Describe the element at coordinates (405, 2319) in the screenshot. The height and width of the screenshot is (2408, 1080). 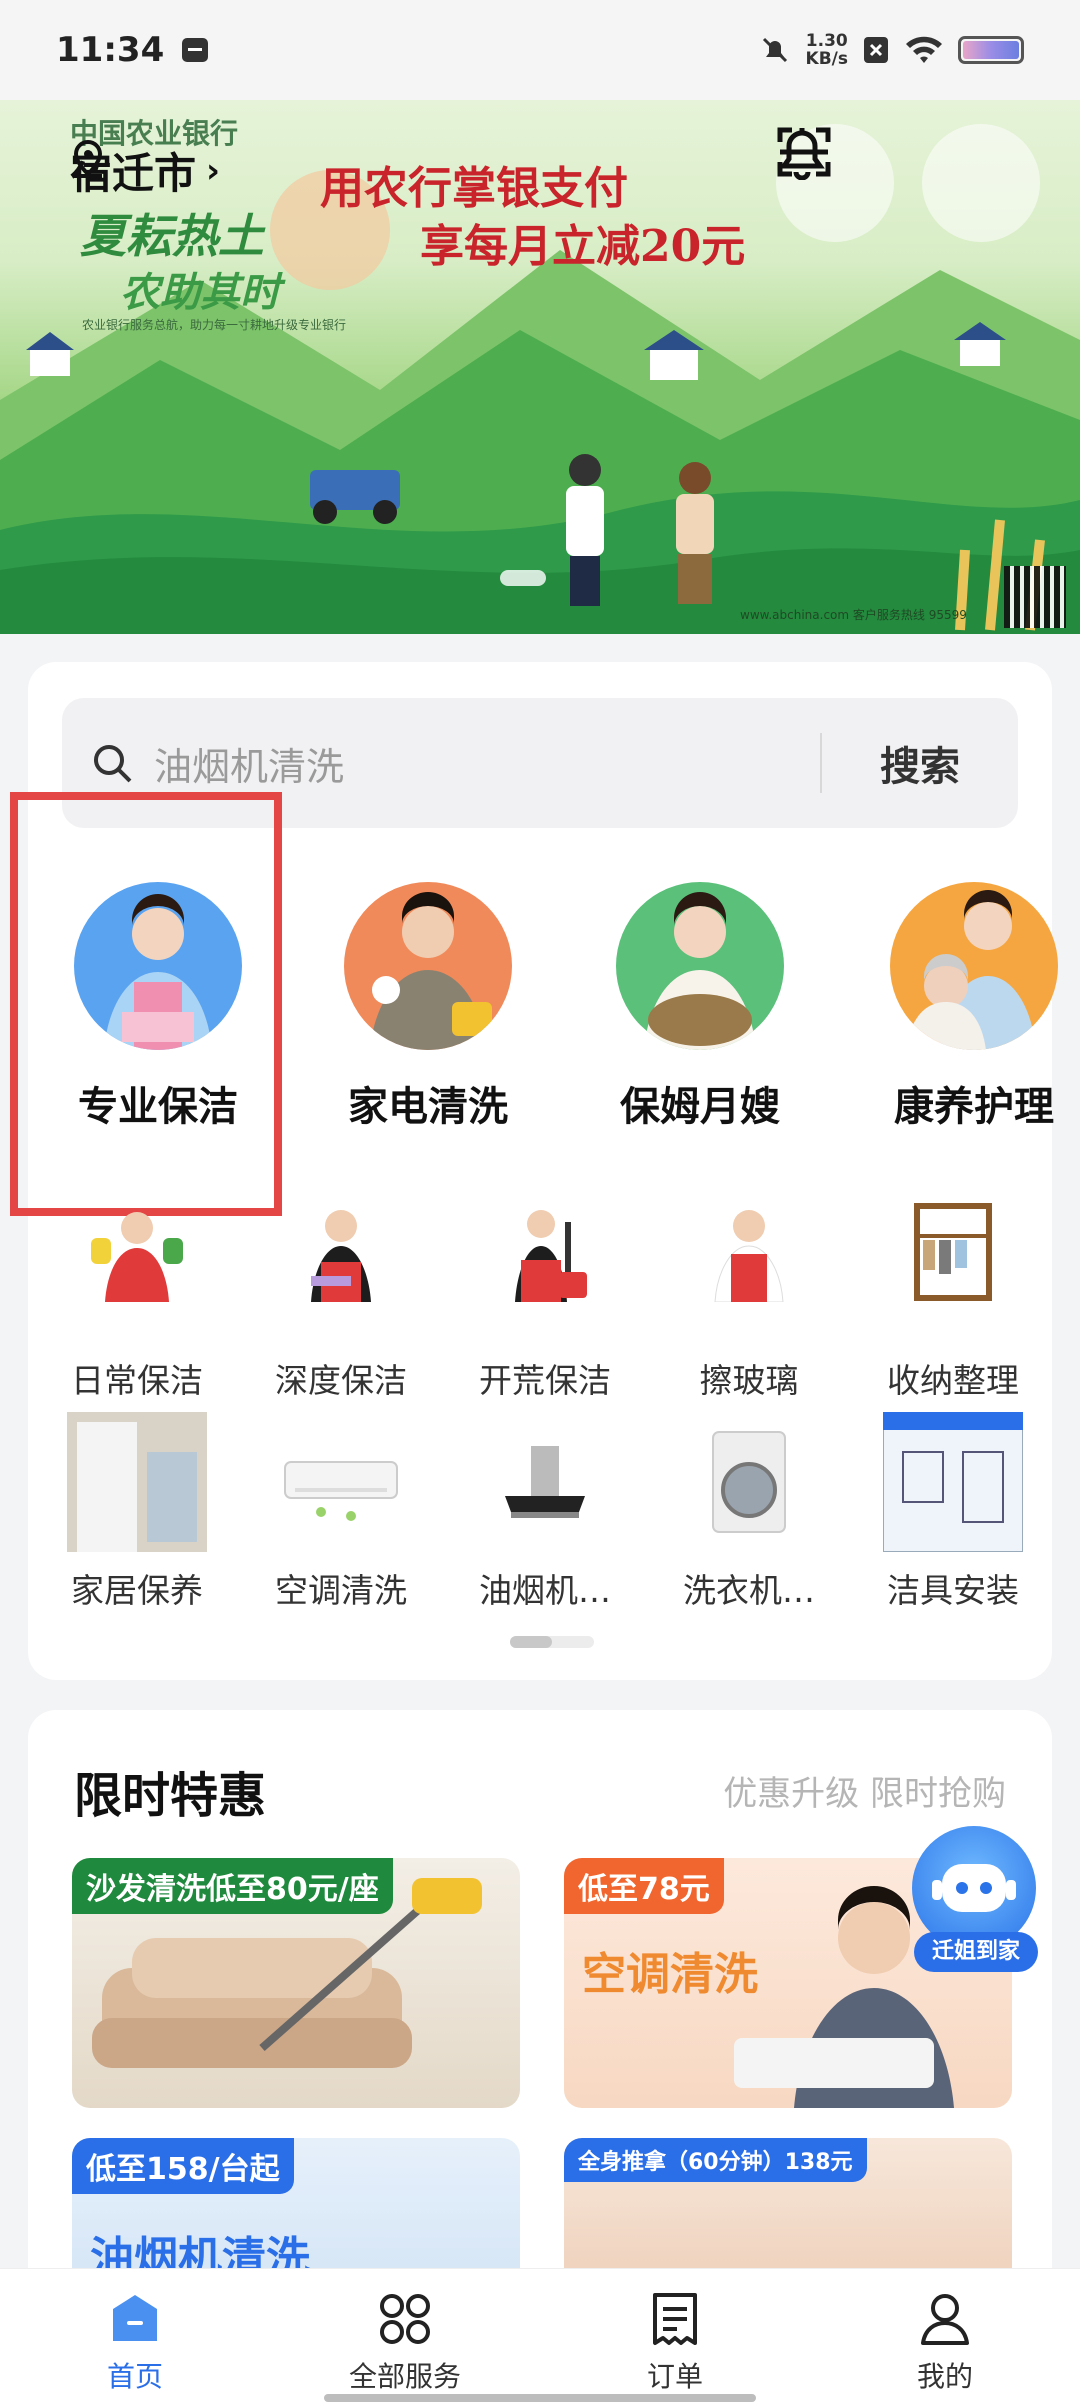
I see `grid-icon` at that location.